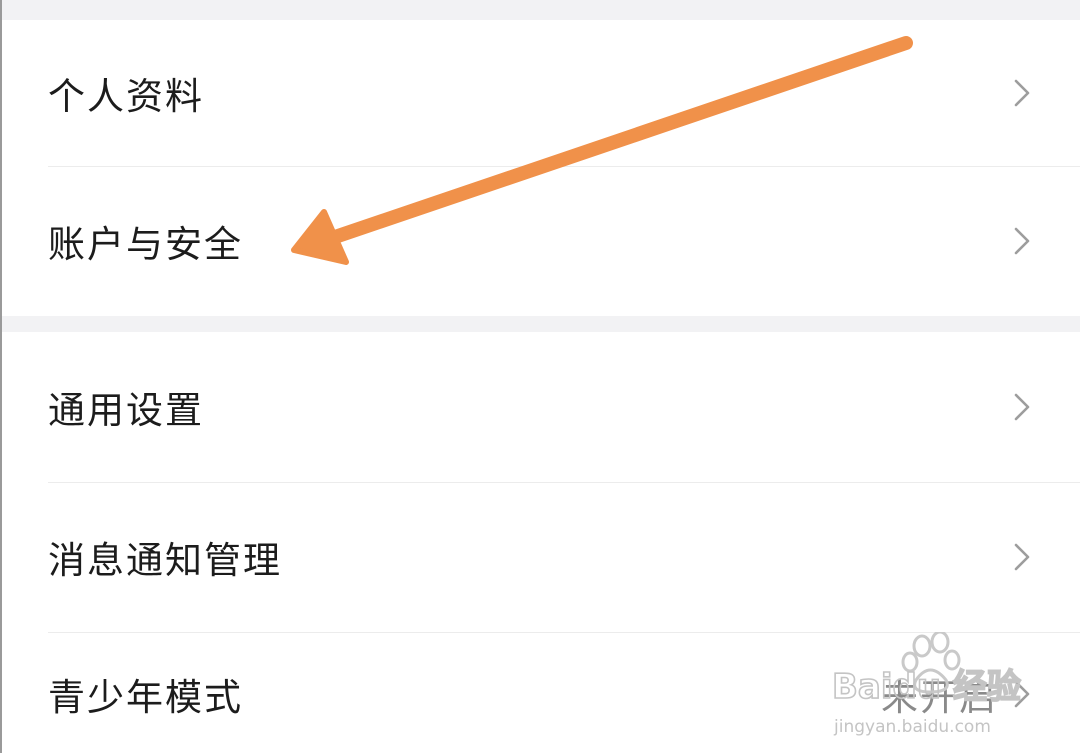 This screenshot has height=753, width=1080. I want to click on settings-item-label: 青少年模式, so click(145, 697).